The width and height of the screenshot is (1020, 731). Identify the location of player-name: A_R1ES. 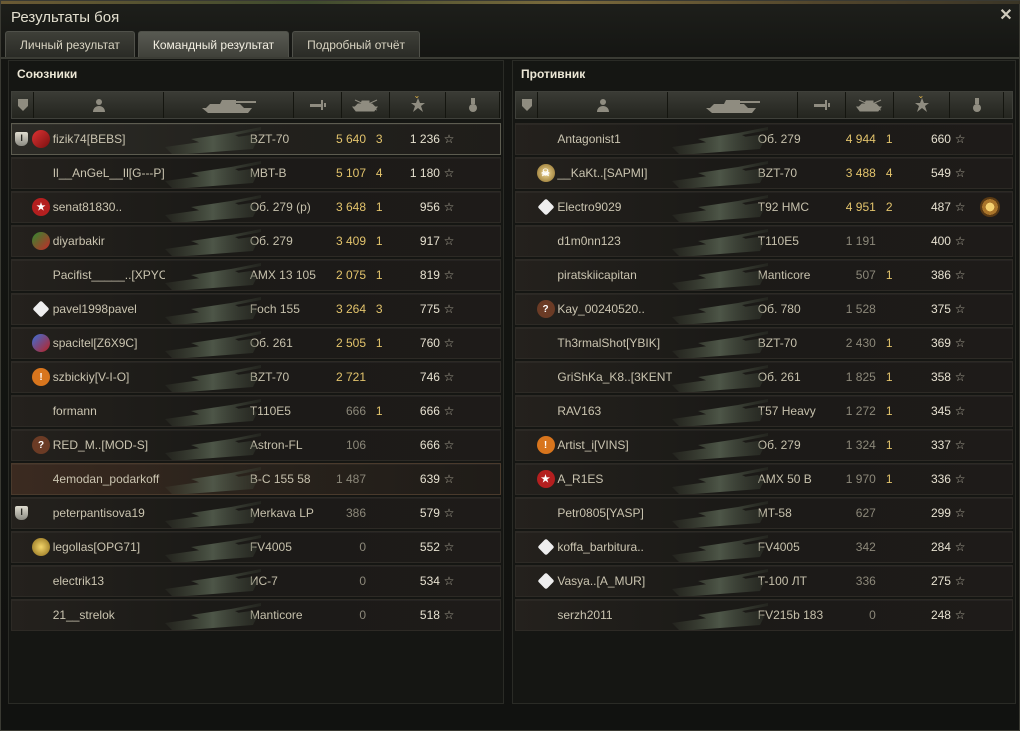
(613, 479).